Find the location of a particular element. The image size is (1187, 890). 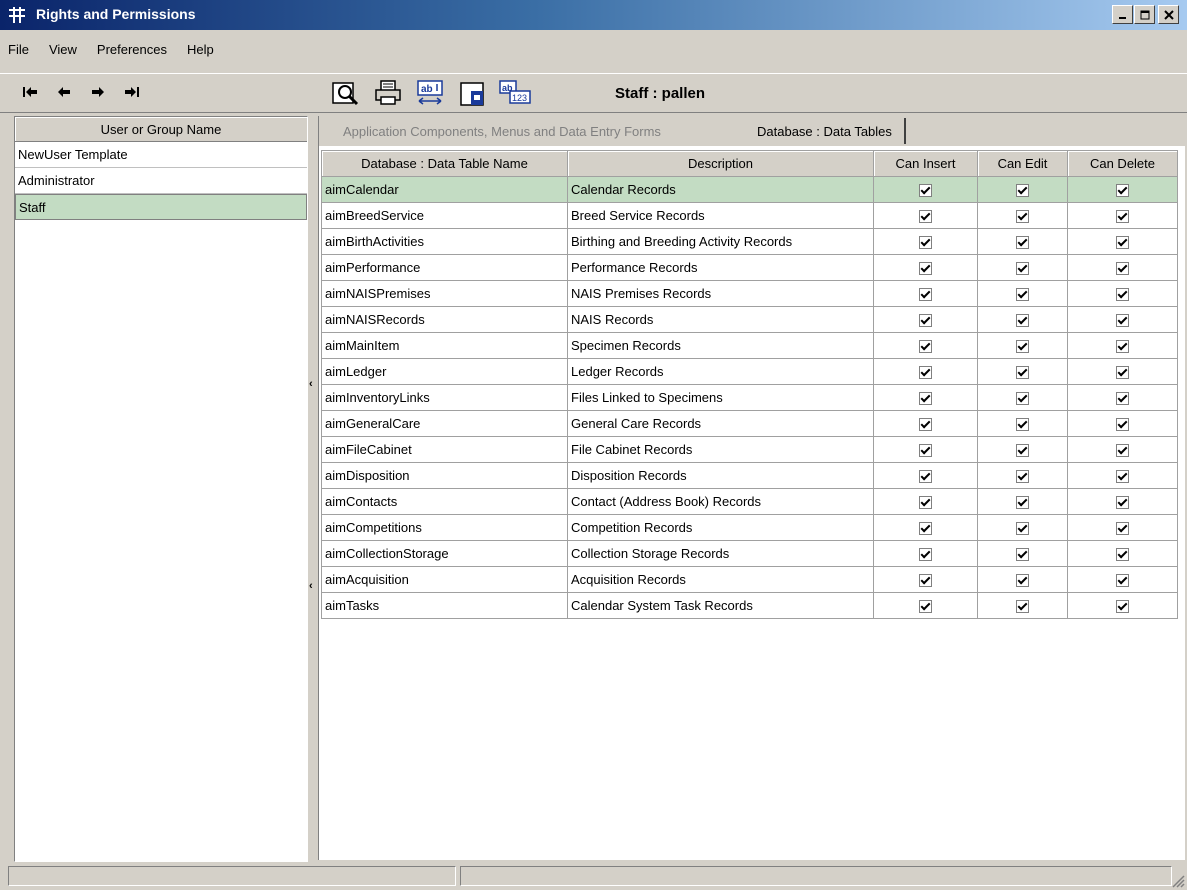

table-row: aimMainItem Specimen Records is located at coordinates (749, 345).